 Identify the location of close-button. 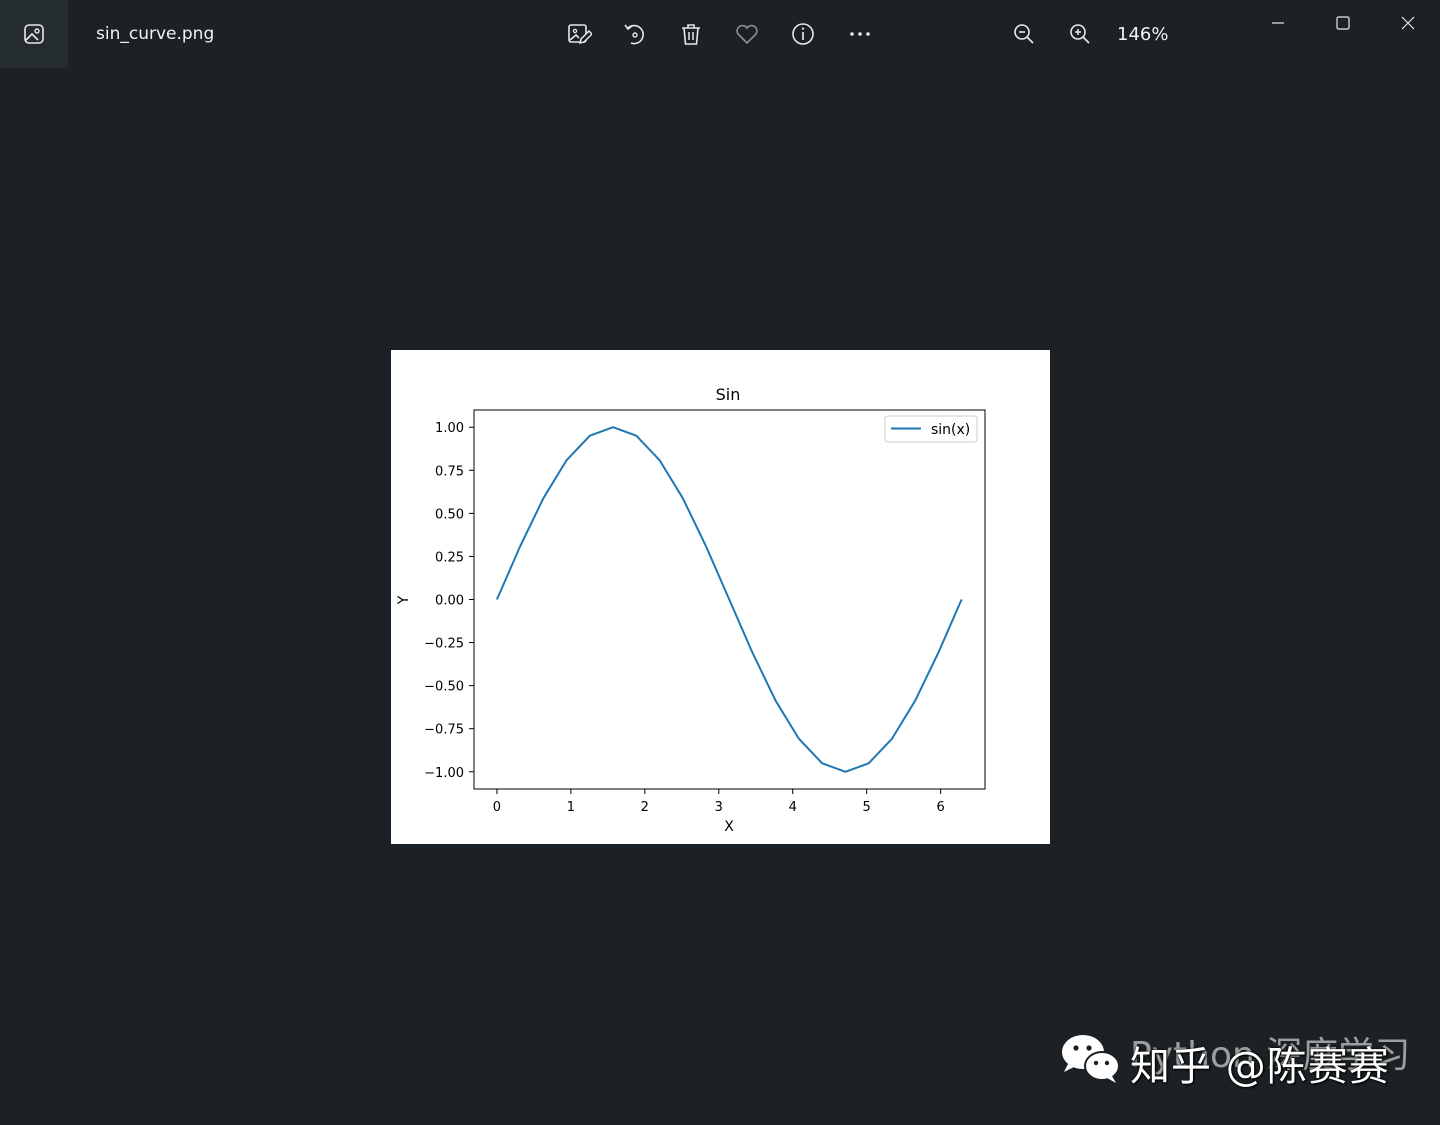
(1408, 23).